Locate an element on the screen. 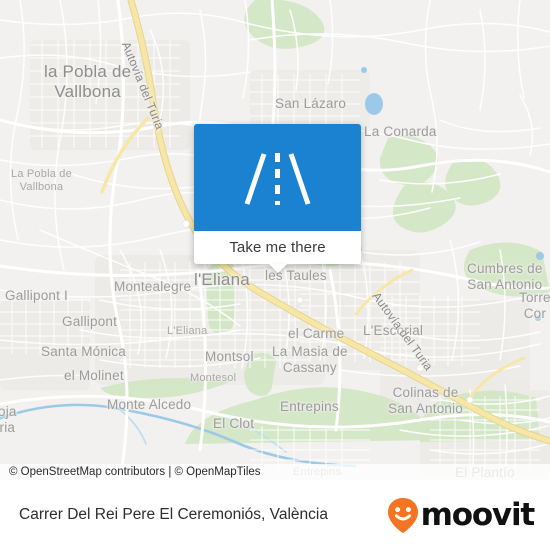  moovit-logo: moovit is located at coordinates (468, 515).